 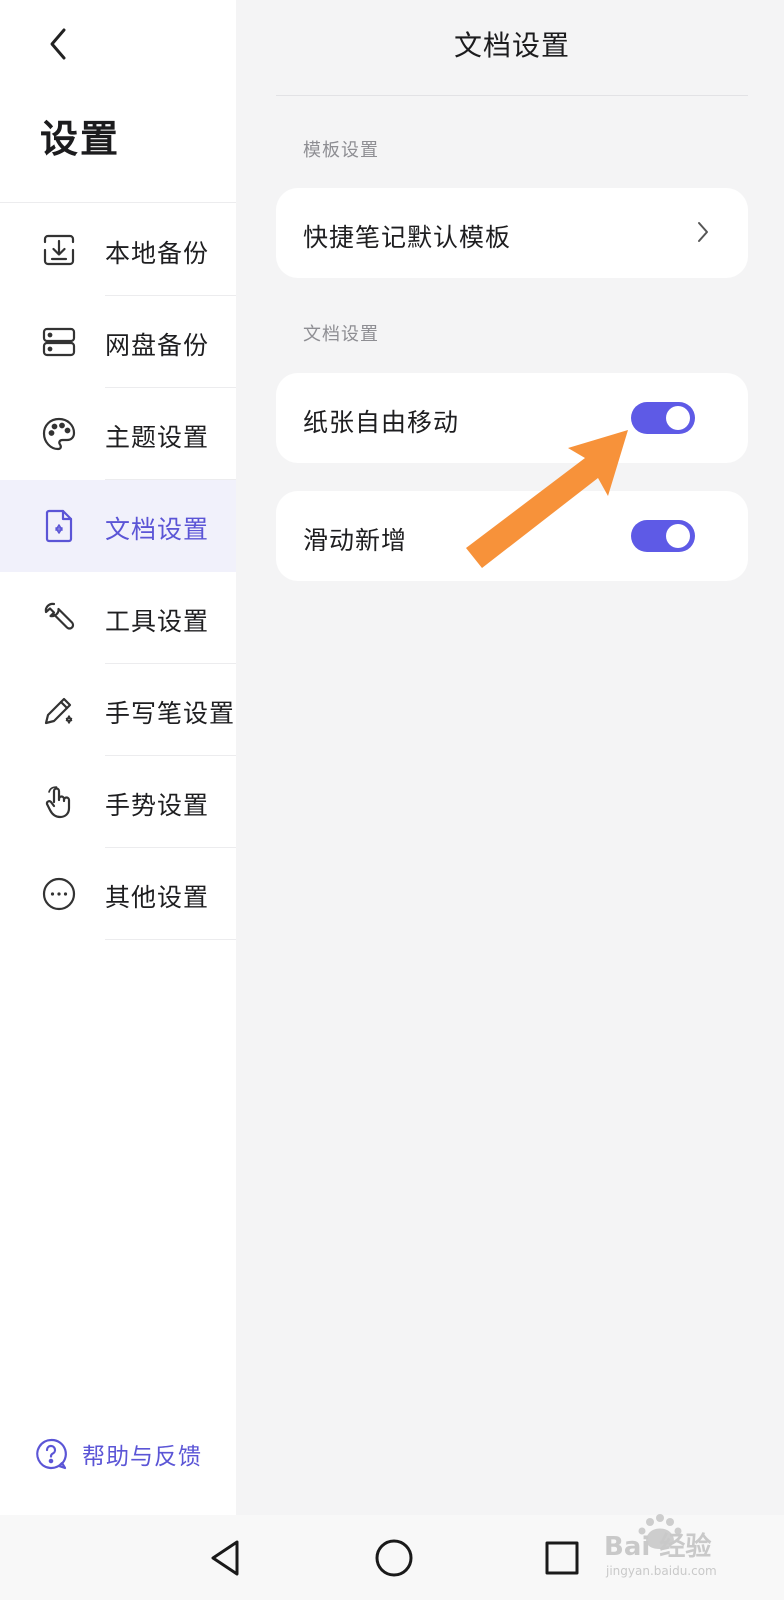 What do you see at coordinates (157, 897) in the screenshot?
I see `nav-item-label: 其他设置` at bounding box center [157, 897].